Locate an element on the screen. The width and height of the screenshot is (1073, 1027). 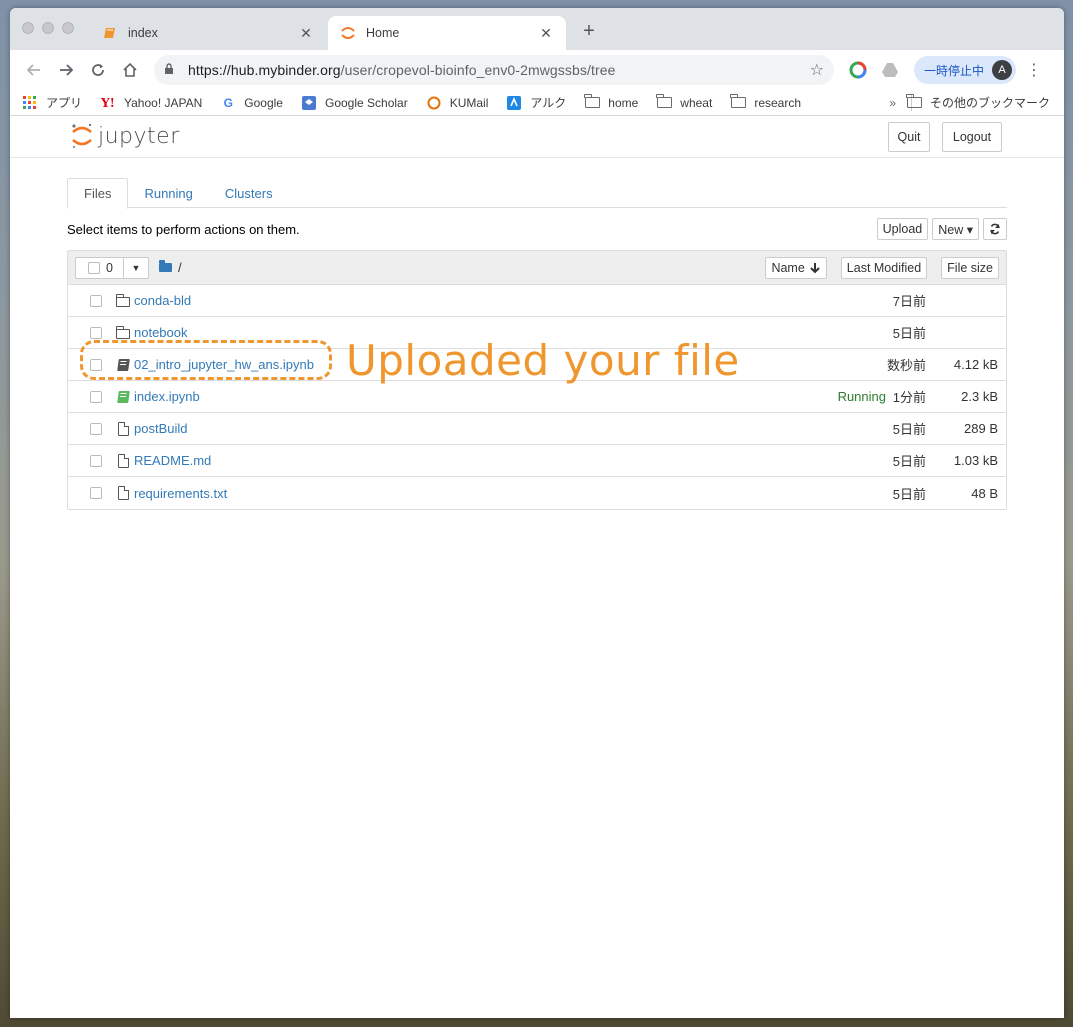
checkbox is located at coordinates (94, 267).